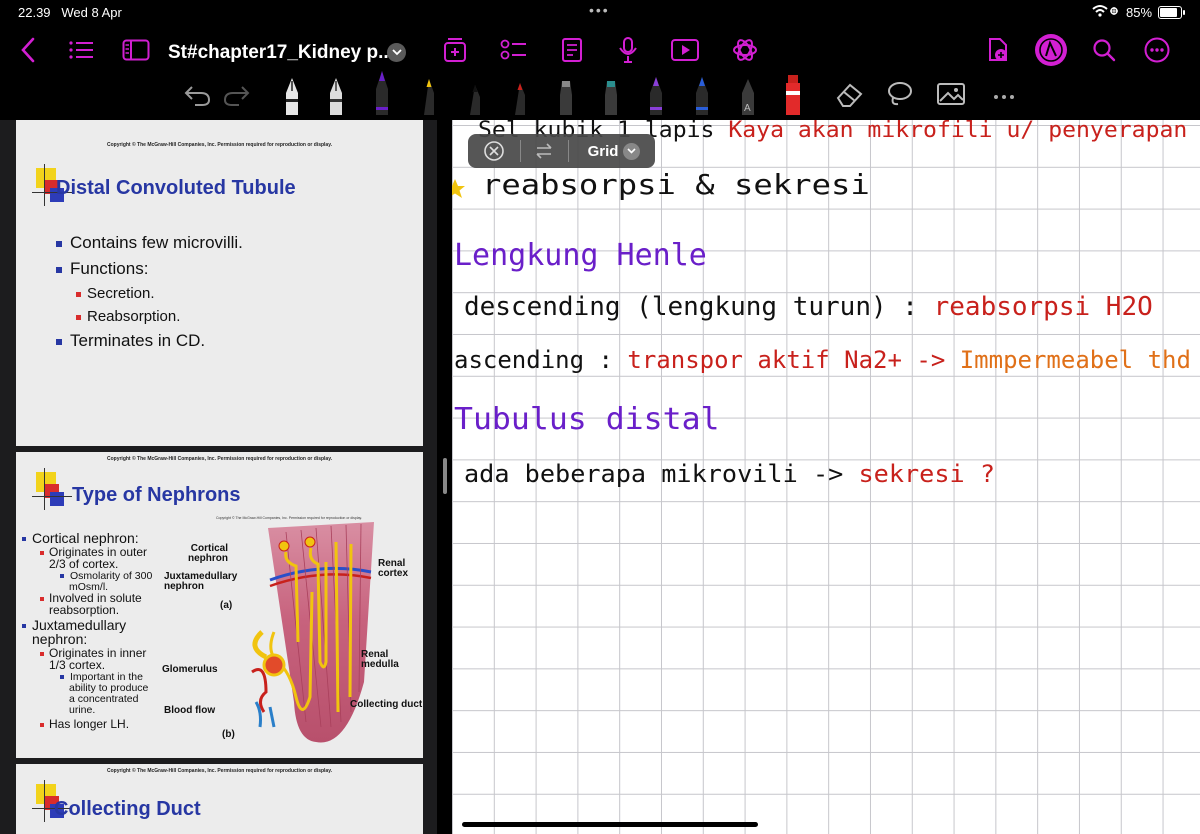 The width and height of the screenshot is (1200, 834). What do you see at coordinates (393, 568) in the screenshot?
I see `label-renal-cortex: Renal cortex` at bounding box center [393, 568].